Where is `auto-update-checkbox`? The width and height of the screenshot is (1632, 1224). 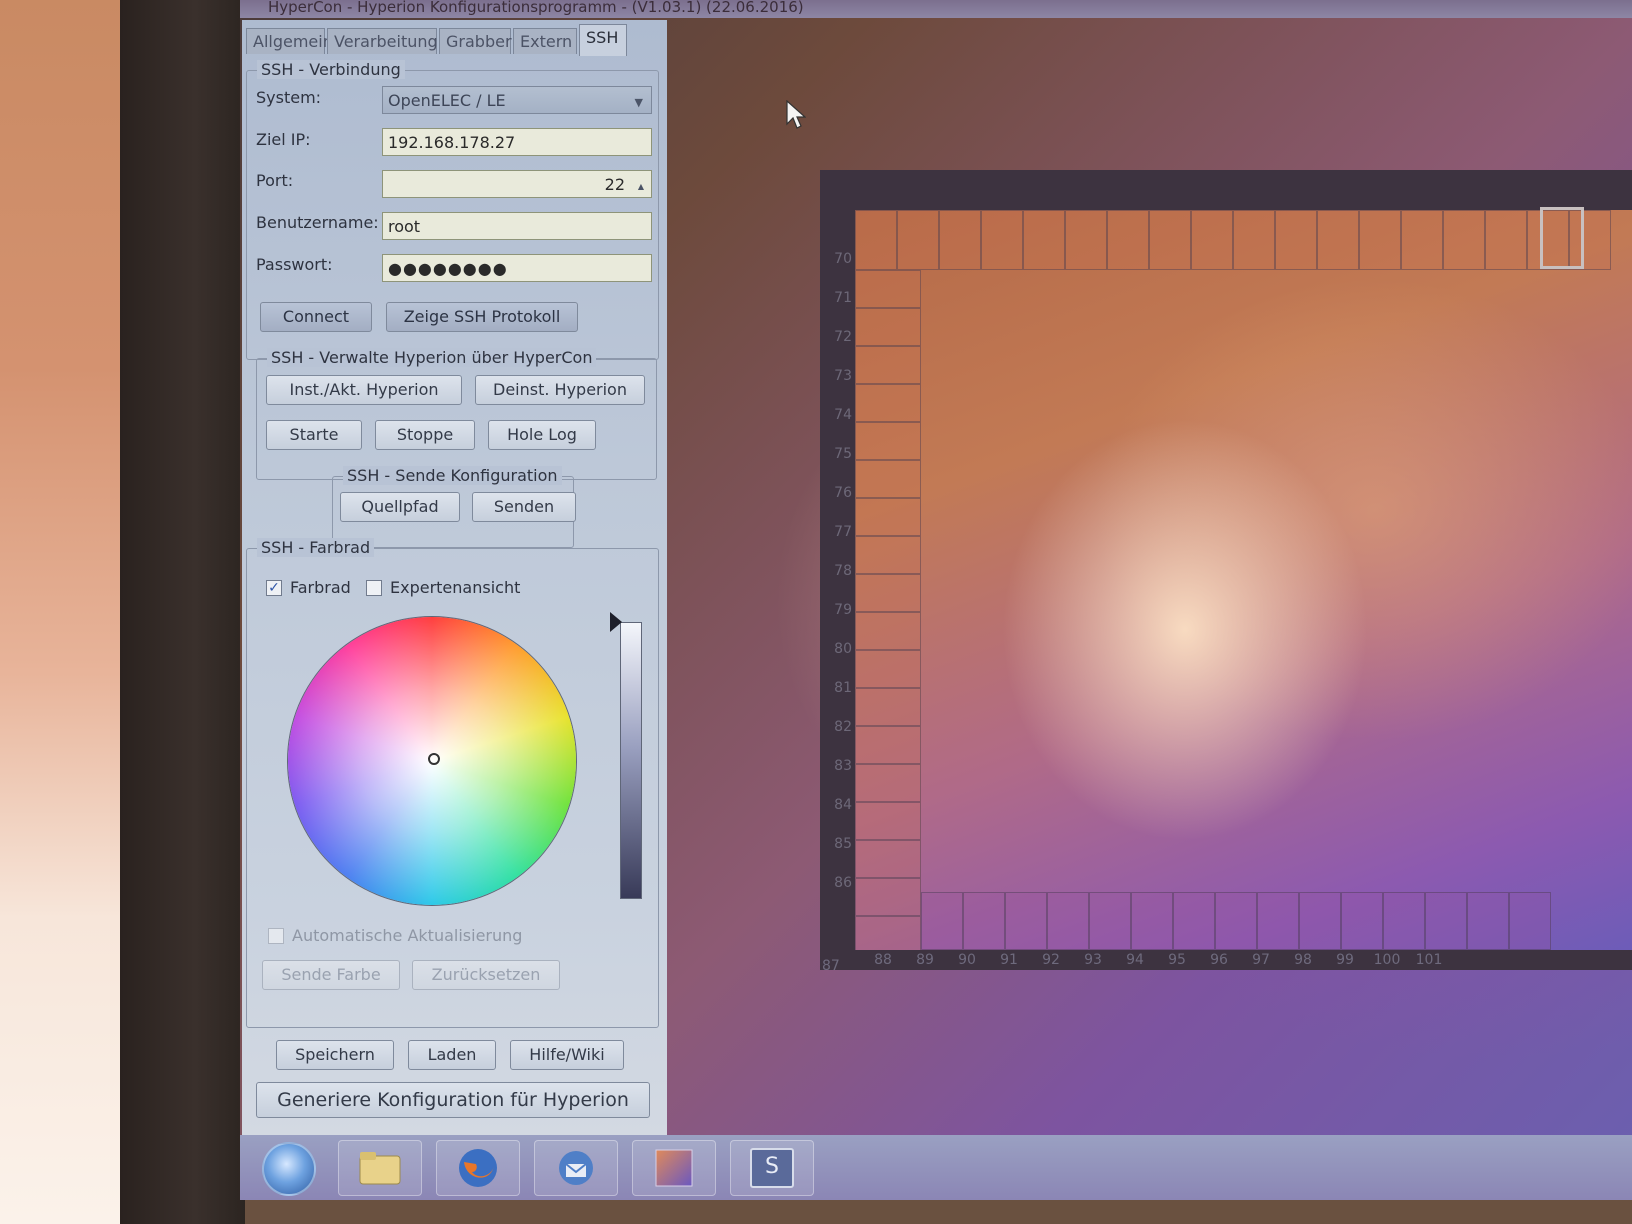 auto-update-checkbox is located at coordinates (276, 936).